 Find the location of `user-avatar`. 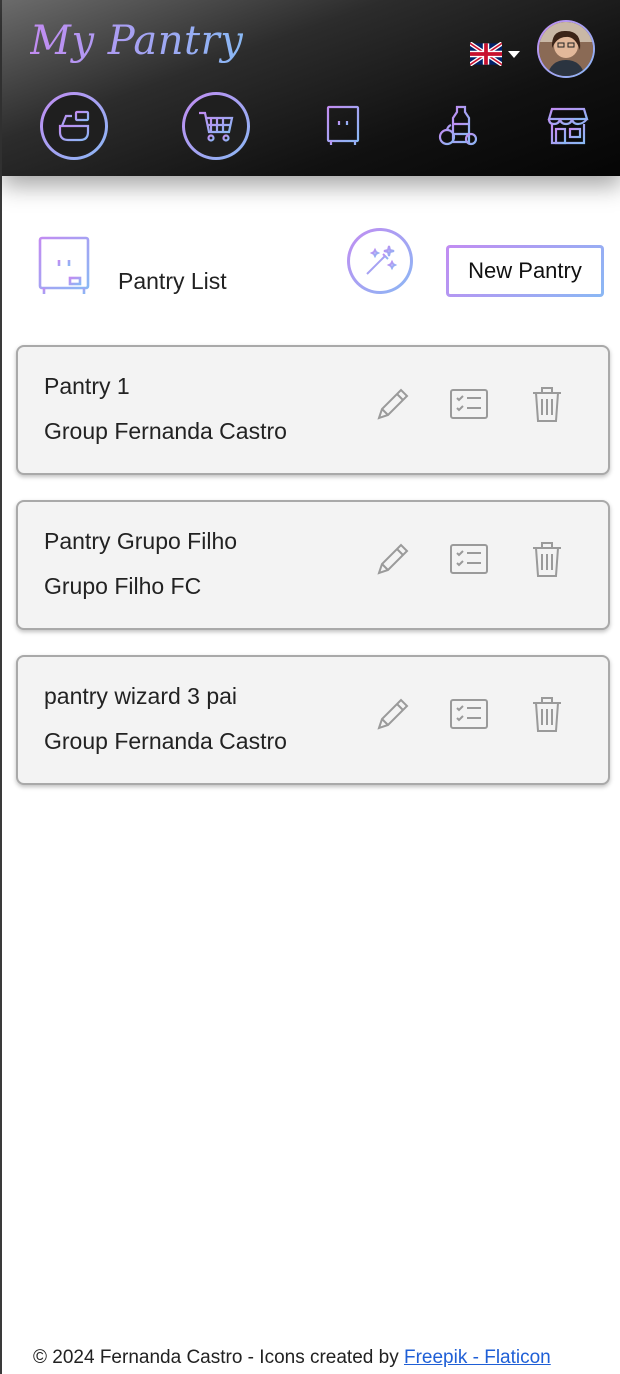

user-avatar is located at coordinates (566, 49).